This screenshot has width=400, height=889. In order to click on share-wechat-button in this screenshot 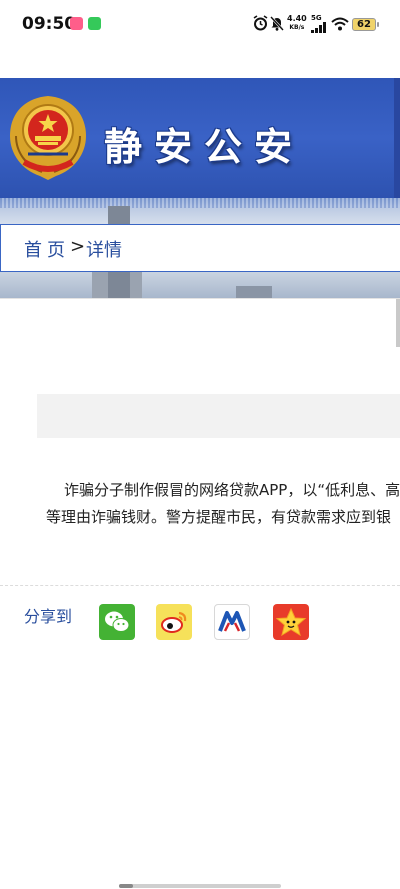, I will do `click(117, 622)`.